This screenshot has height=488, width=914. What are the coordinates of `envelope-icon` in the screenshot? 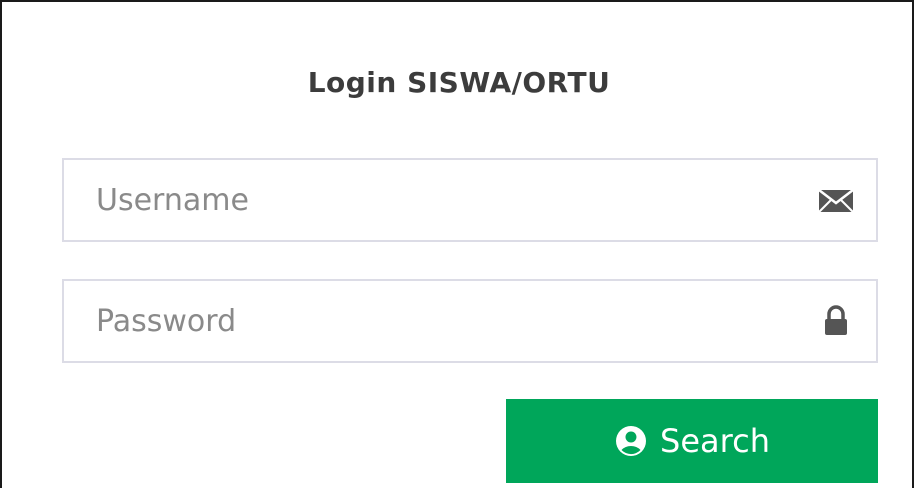 It's located at (836, 201).